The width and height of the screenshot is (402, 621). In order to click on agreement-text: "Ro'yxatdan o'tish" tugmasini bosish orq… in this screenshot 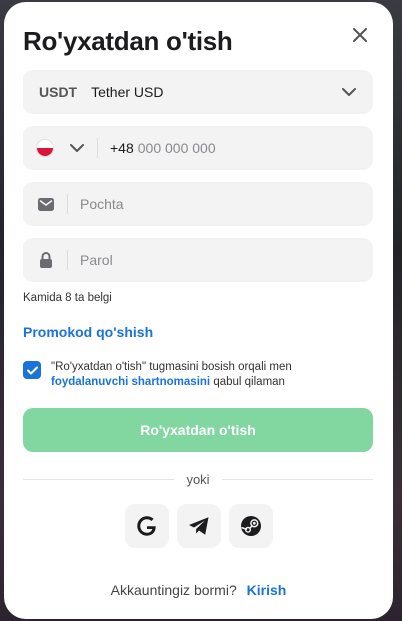, I will do `click(171, 375)`.